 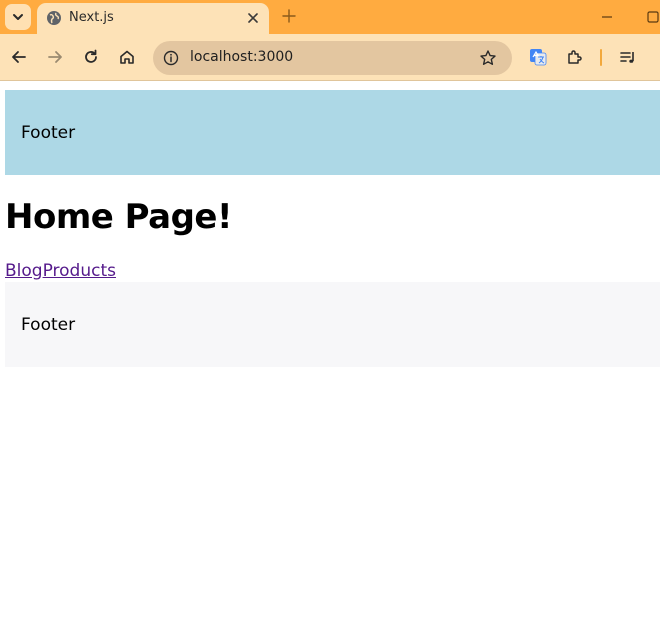 I want to click on arrow-right-icon, so click(x=55, y=57).